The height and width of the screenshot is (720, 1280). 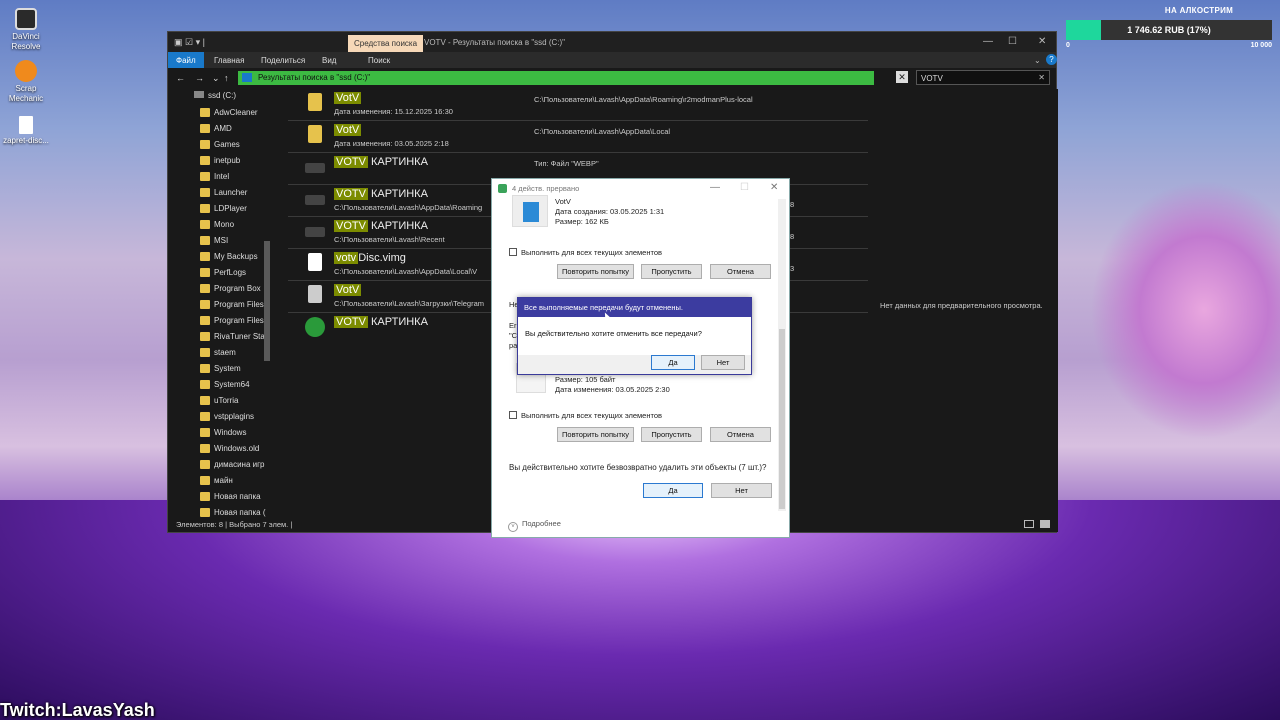 What do you see at coordinates (223, 273) in the screenshot?
I see `sidebar-folder-item: PerfLogs` at bounding box center [223, 273].